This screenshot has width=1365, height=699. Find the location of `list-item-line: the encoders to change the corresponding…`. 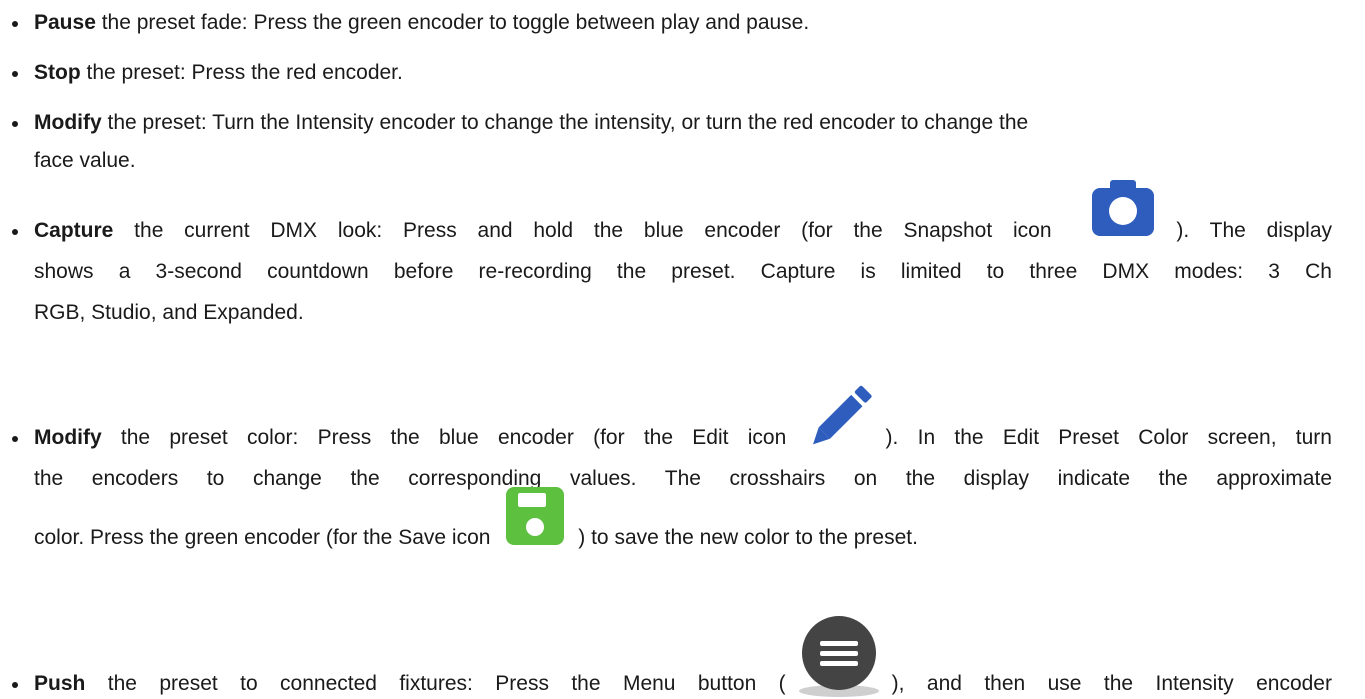

list-item-line: the encoders to change the corresponding… is located at coordinates (683, 479).